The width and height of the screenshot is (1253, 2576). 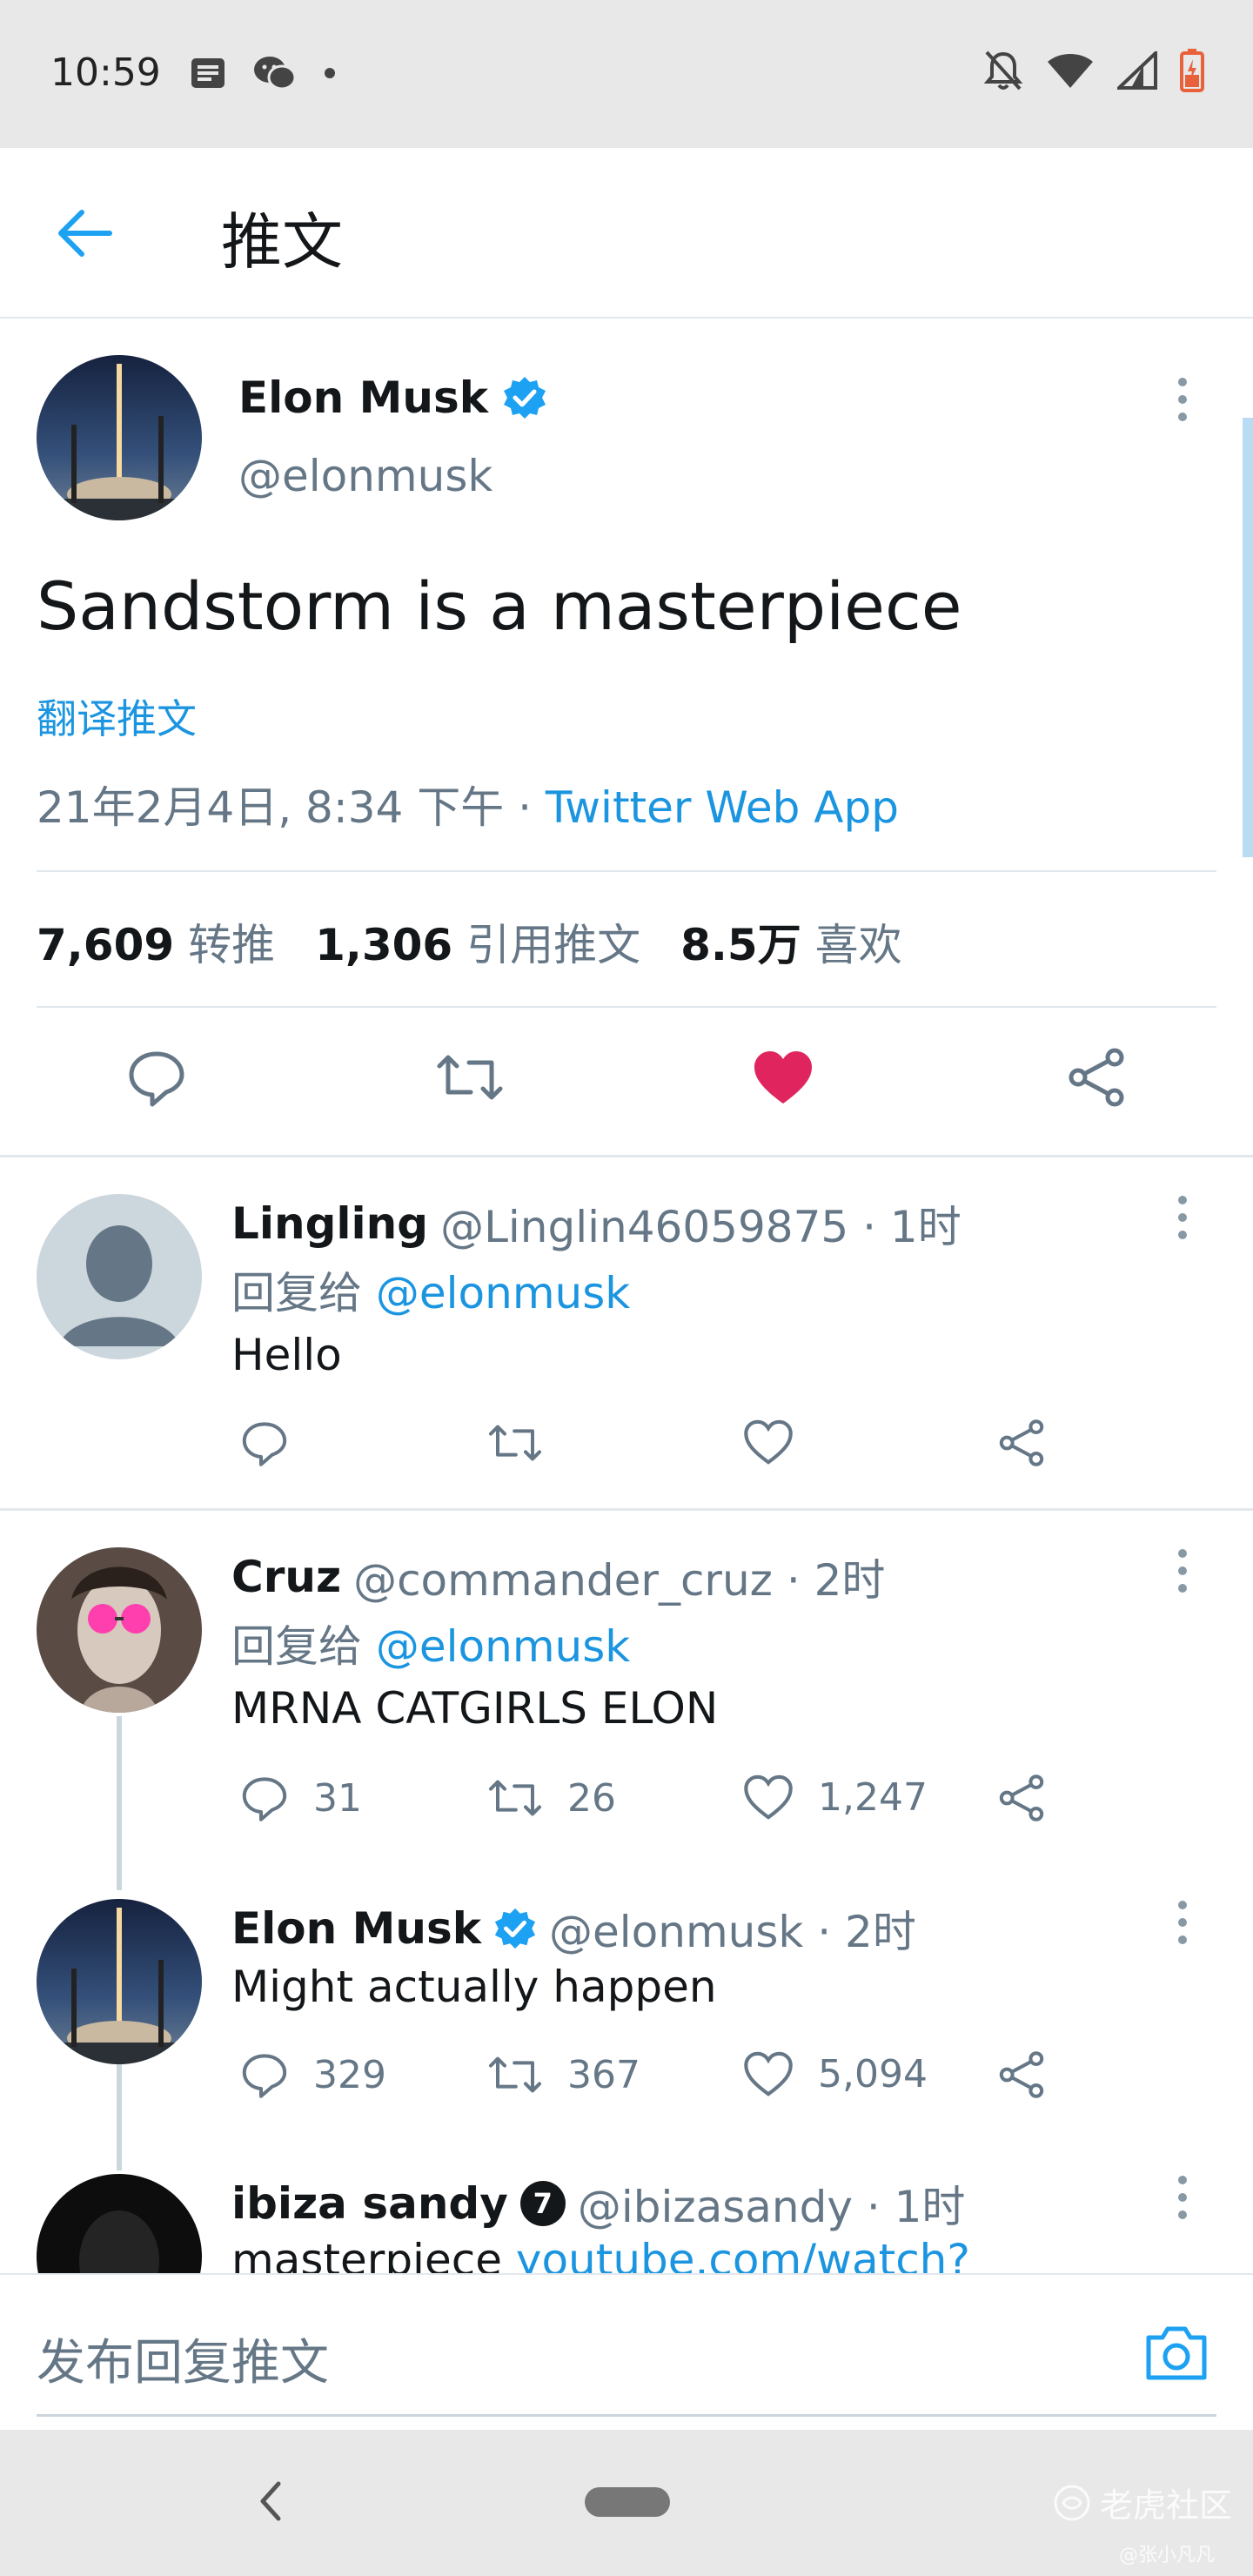 I want to click on author-handle: @elonmusk · 2时, so click(x=732, y=1932).